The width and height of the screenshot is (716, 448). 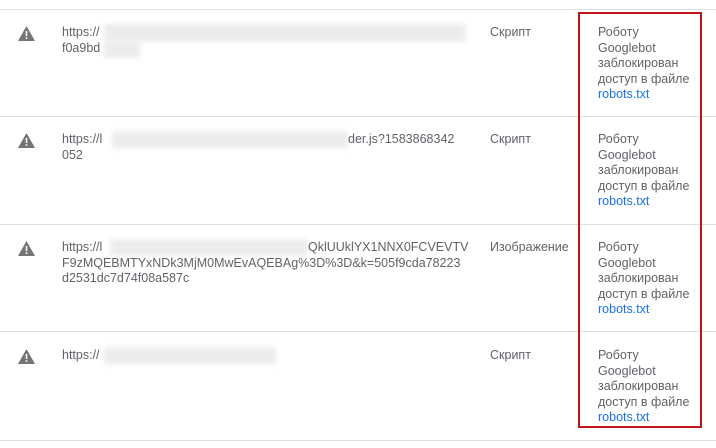 I want to click on url-line: 052, so click(x=72, y=155).